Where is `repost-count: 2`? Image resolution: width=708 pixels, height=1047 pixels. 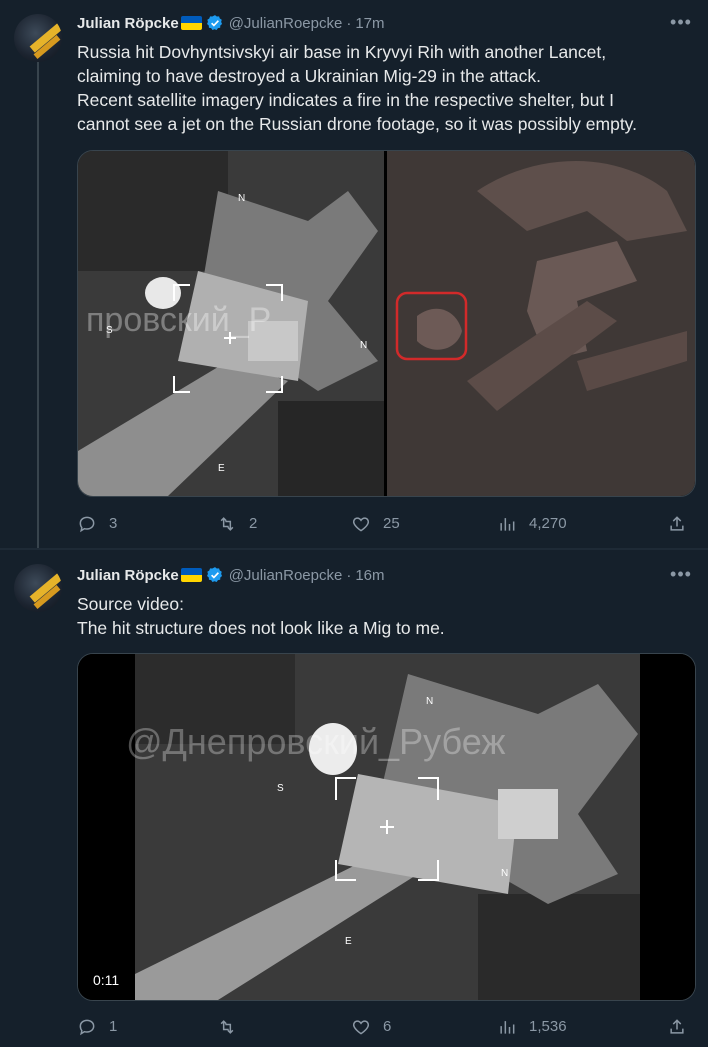
repost-count: 2 is located at coordinates (253, 523).